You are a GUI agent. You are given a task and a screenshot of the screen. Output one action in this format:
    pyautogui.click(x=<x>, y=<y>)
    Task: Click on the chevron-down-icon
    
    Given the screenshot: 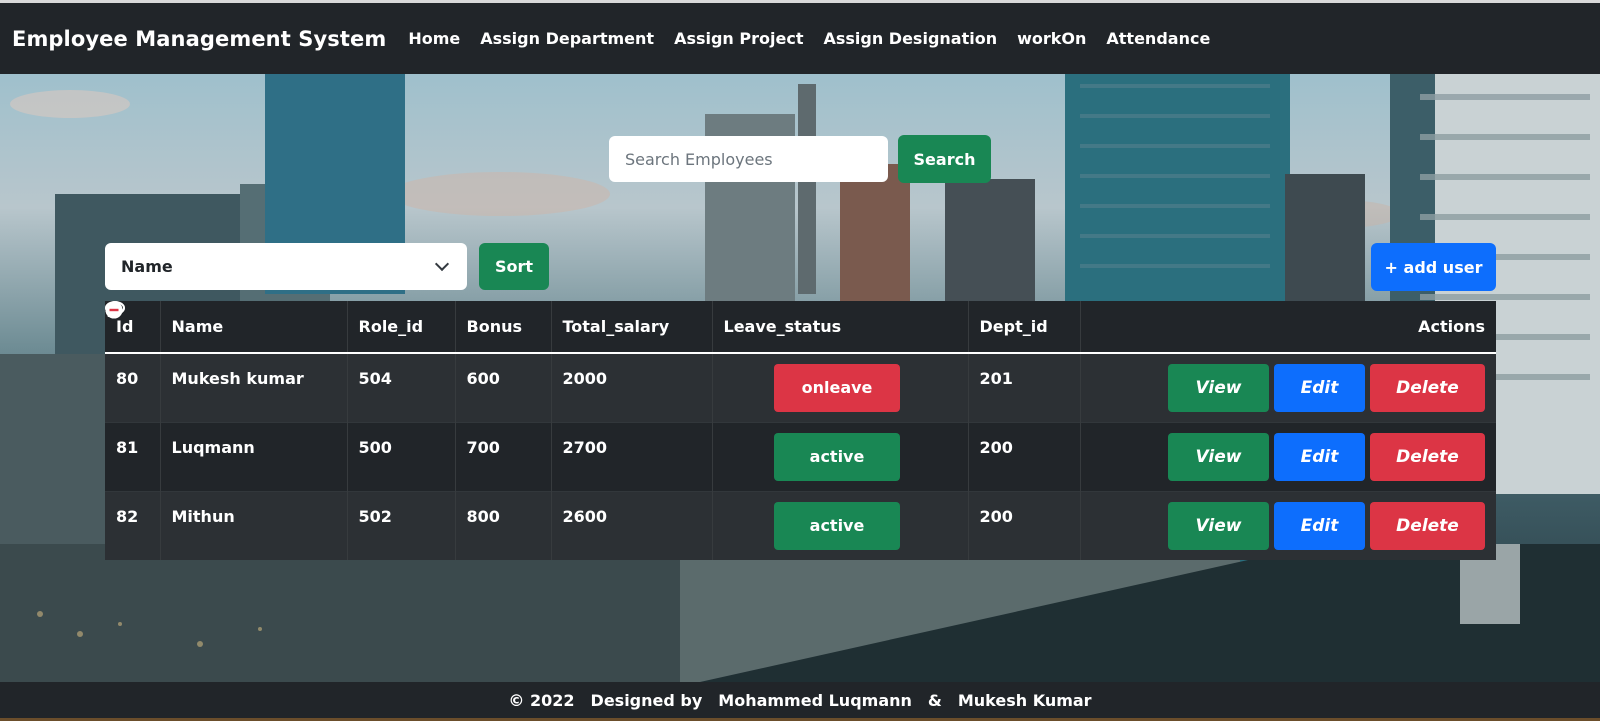 What is the action you would take?
    pyautogui.click(x=442, y=263)
    